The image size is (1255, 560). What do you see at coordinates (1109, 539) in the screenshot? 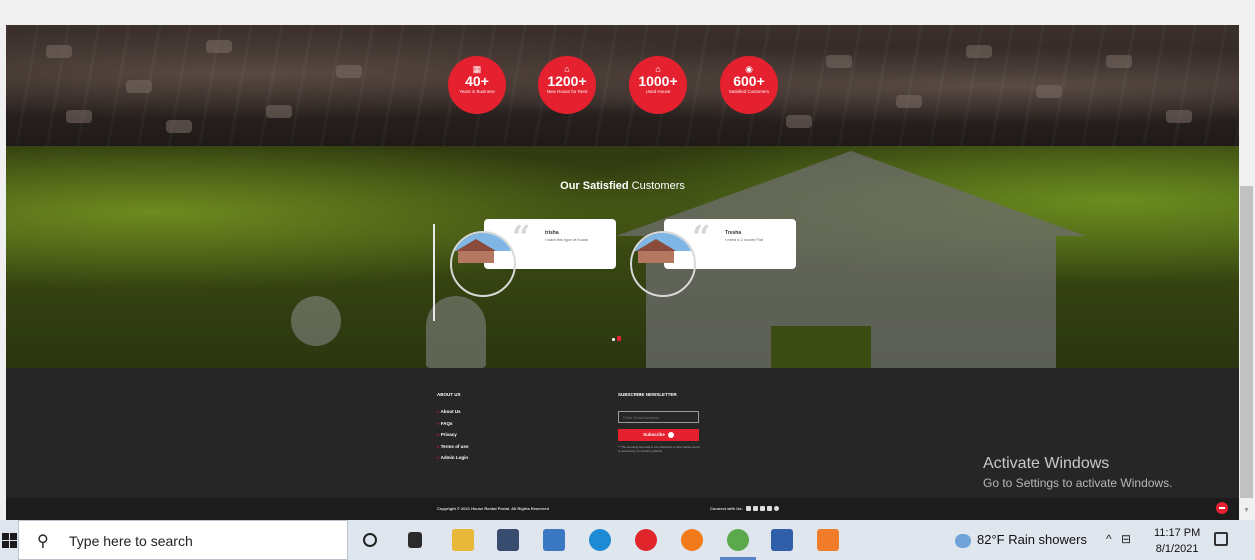
I see `chevron-up-icon: ^` at bounding box center [1109, 539].